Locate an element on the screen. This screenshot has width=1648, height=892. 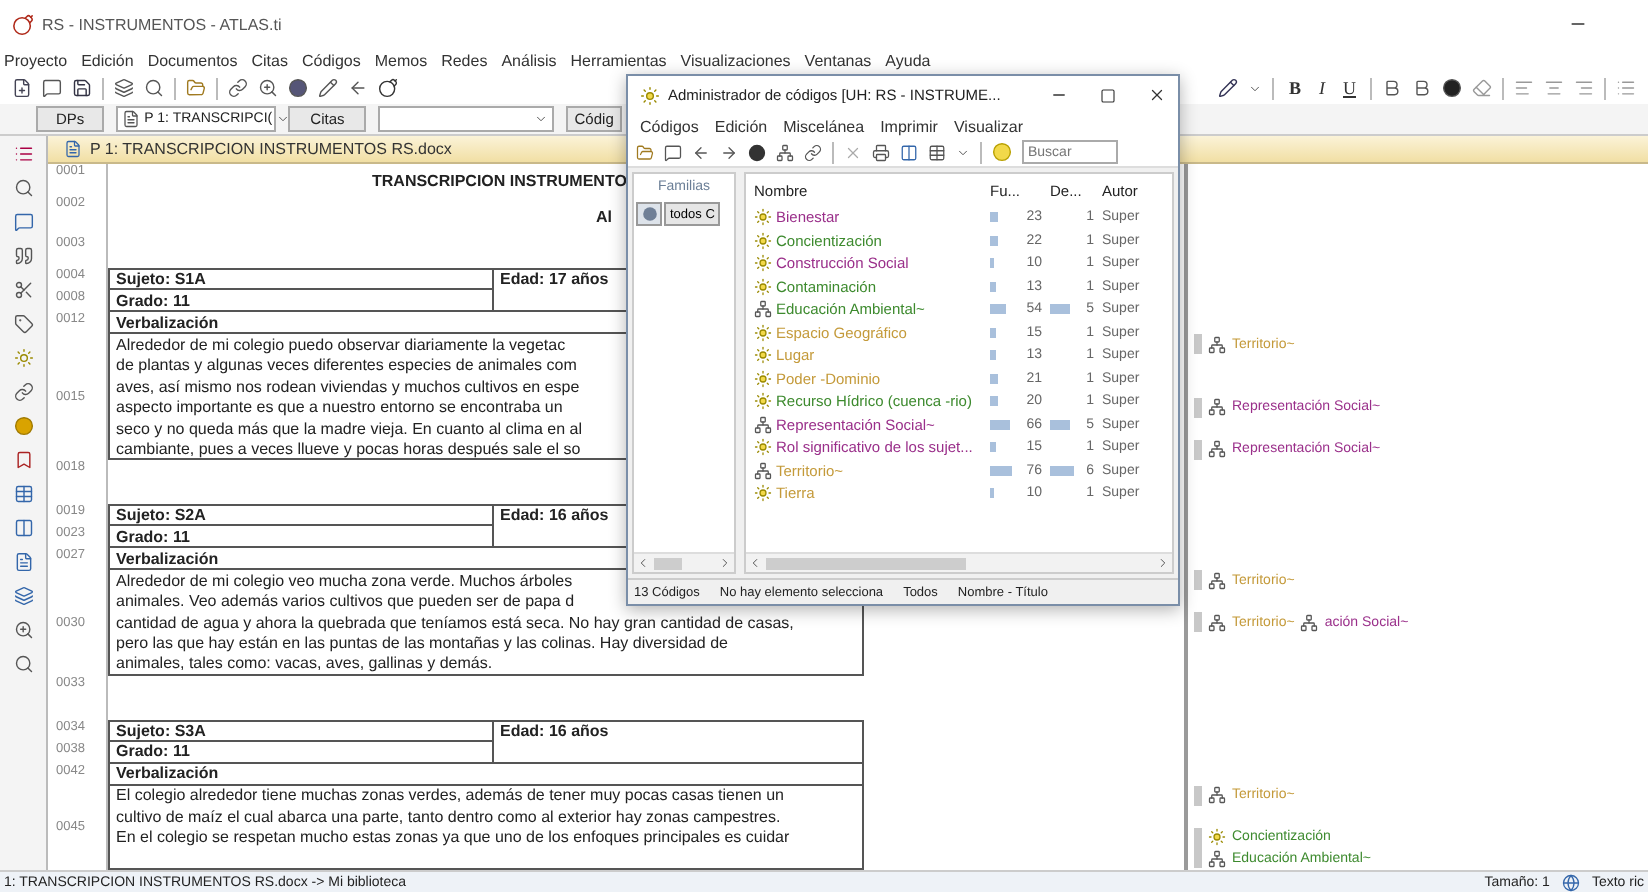
menu-item: Análisis is located at coordinates (529, 60).